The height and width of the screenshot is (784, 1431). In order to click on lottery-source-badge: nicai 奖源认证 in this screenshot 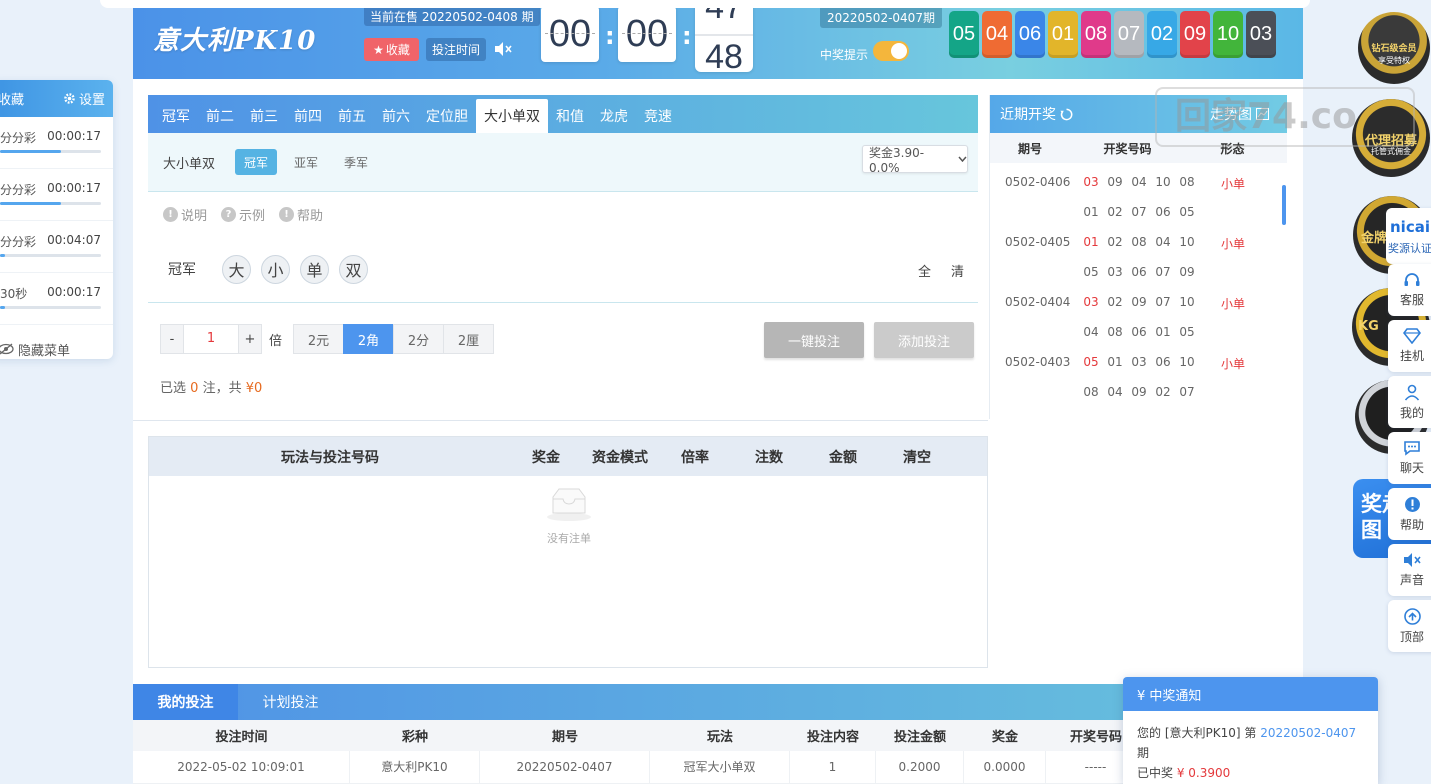, I will do `click(1408, 236)`.